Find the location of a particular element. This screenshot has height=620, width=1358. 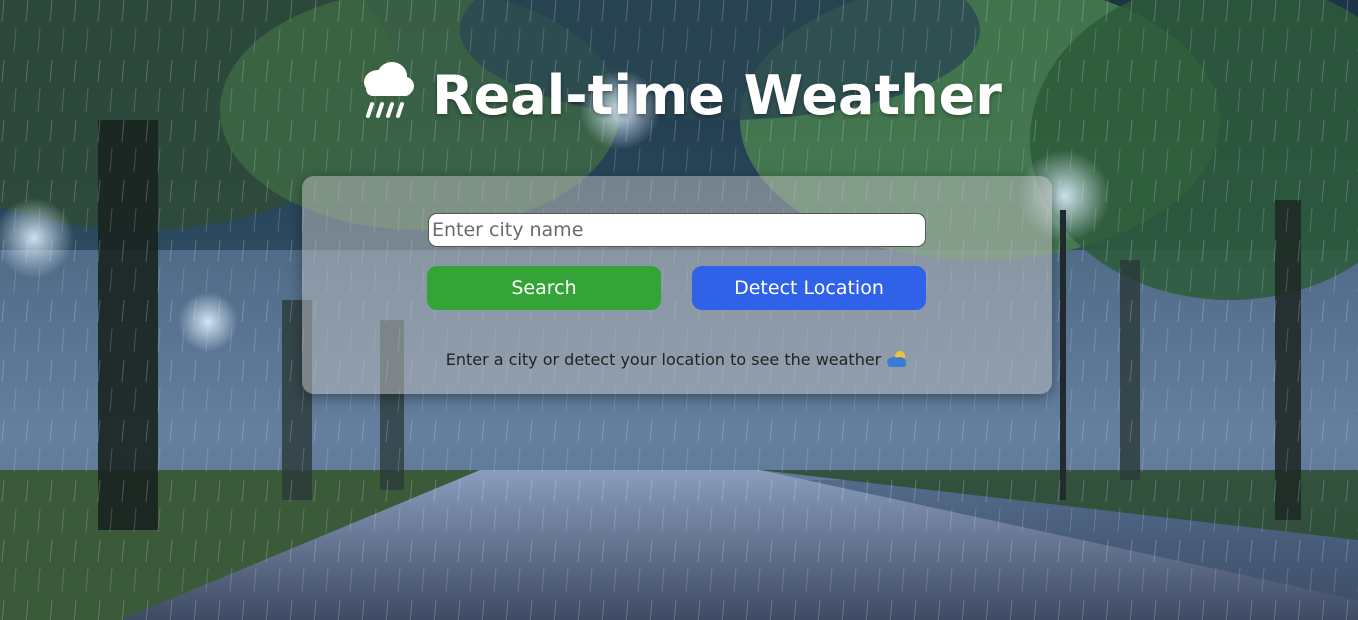

page-header: Real-time Weather is located at coordinates (679, 95).